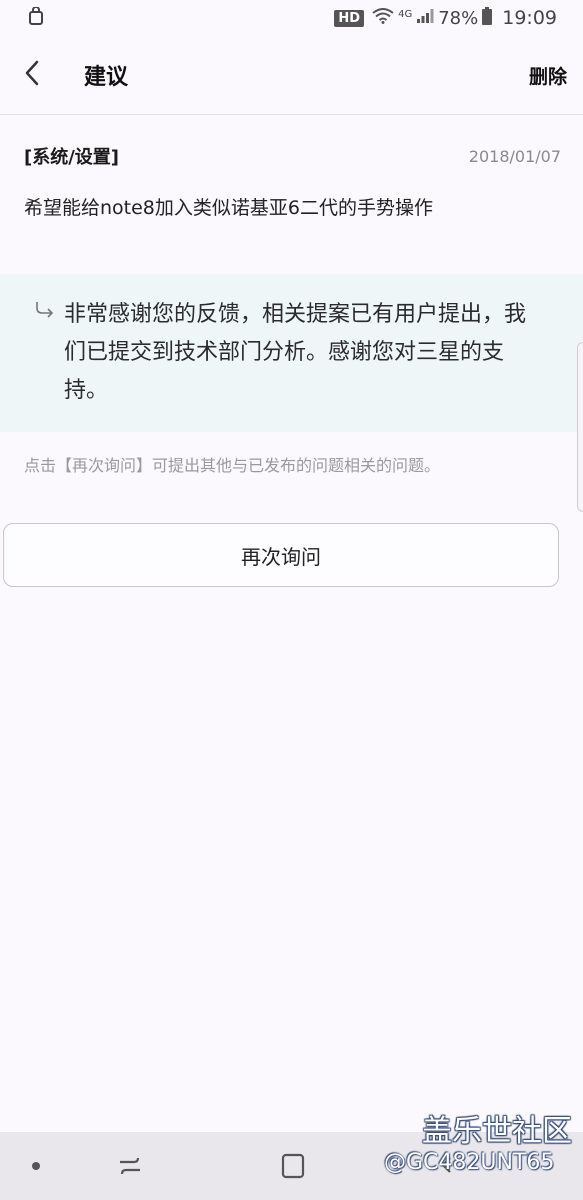  Describe the element at coordinates (291, 75) in the screenshot. I see `app-header: 建议 删除` at that location.